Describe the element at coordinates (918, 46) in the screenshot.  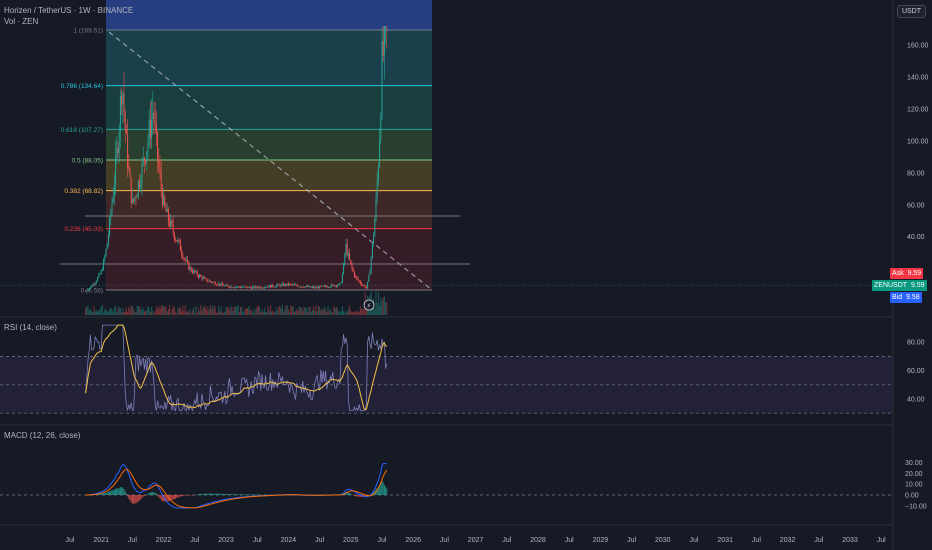
I see `price-tick-label: 160.00` at that location.